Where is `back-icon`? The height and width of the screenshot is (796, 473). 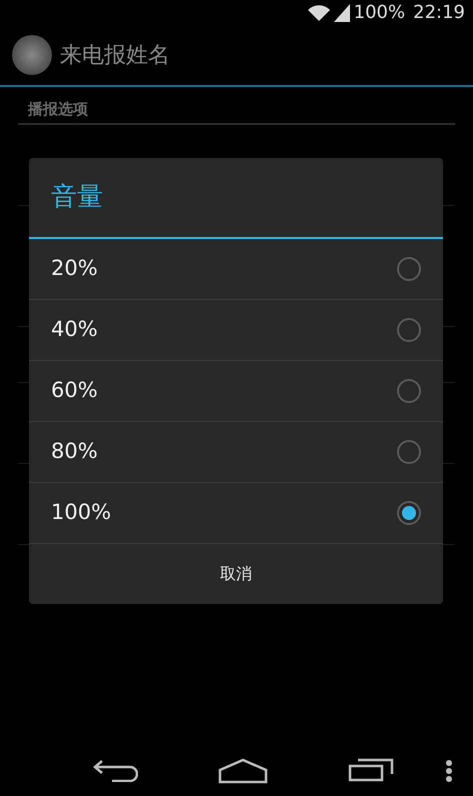 back-icon is located at coordinates (115, 770).